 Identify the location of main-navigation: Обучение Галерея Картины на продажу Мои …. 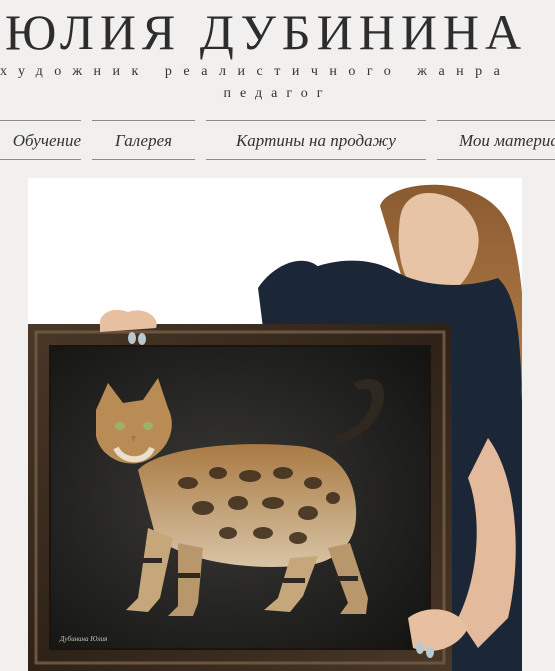
(277, 141).